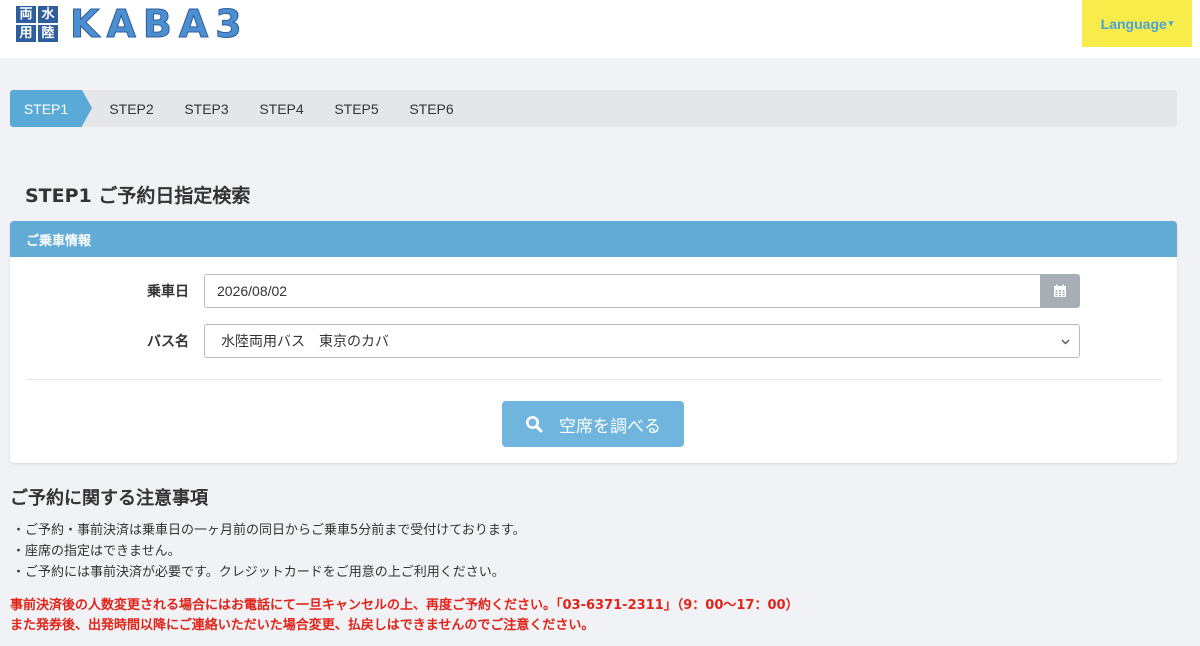 The width and height of the screenshot is (1200, 646). Describe the element at coordinates (1065, 342) in the screenshot. I see `chevron-down-icon` at that location.